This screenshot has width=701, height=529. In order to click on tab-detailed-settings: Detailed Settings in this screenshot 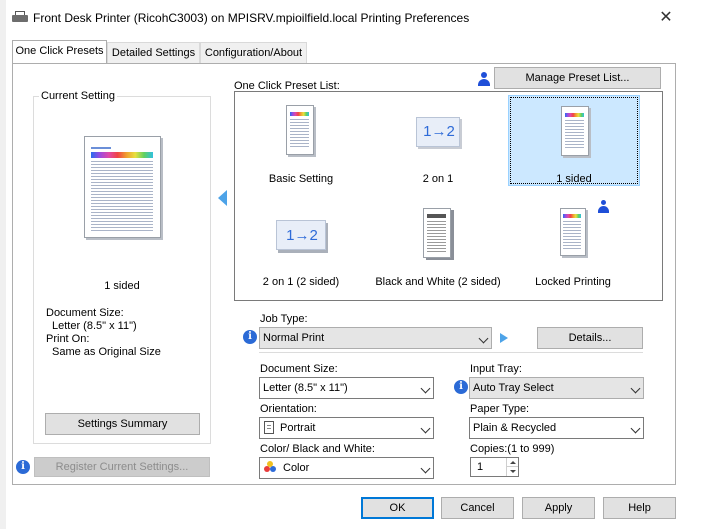, I will do `click(153, 52)`.